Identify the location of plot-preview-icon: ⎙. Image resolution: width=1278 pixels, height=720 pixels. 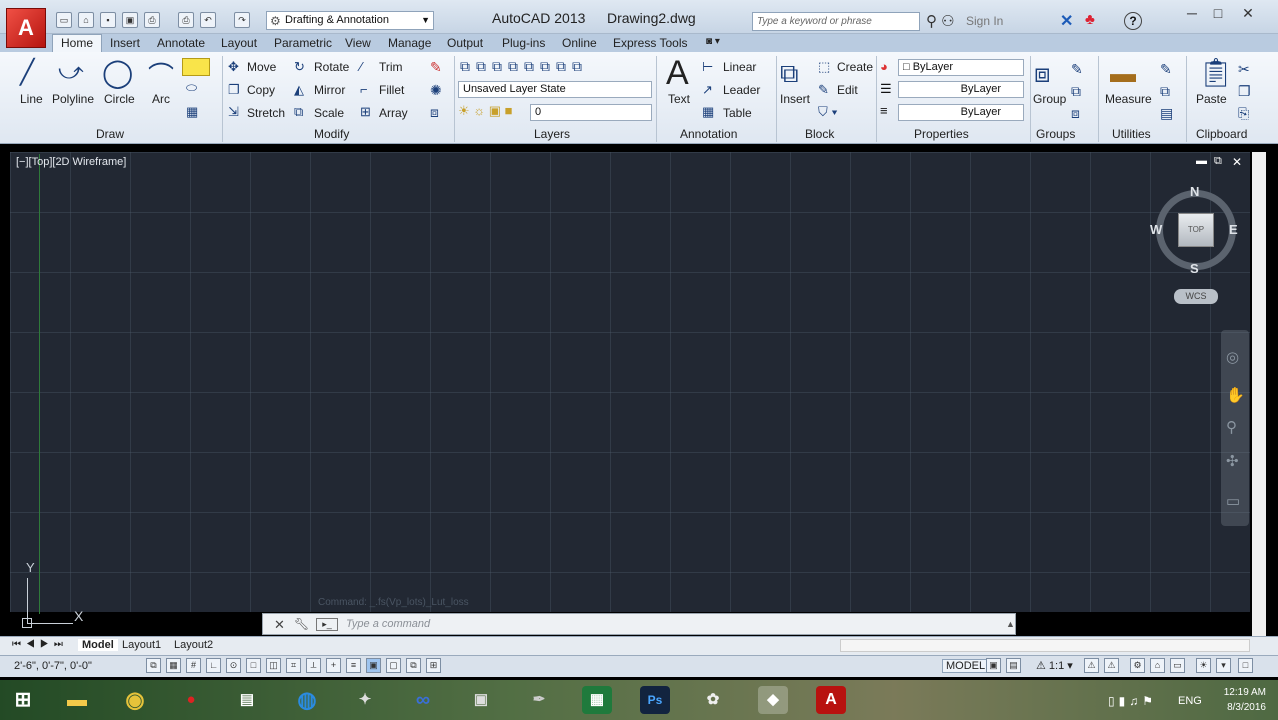
(152, 20).